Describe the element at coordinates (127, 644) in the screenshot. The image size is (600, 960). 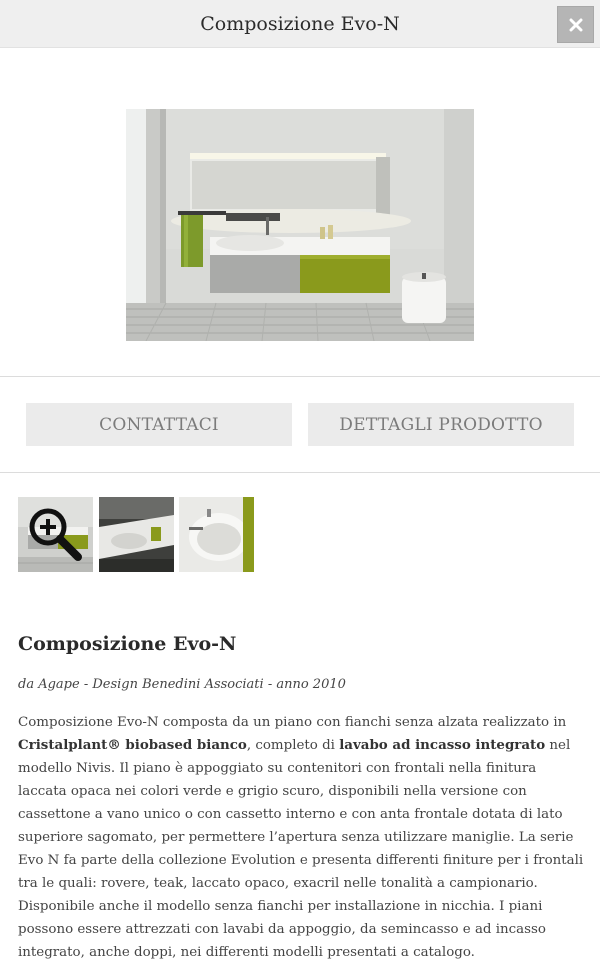
I see `product-title: Composizione Evo-N` at that location.